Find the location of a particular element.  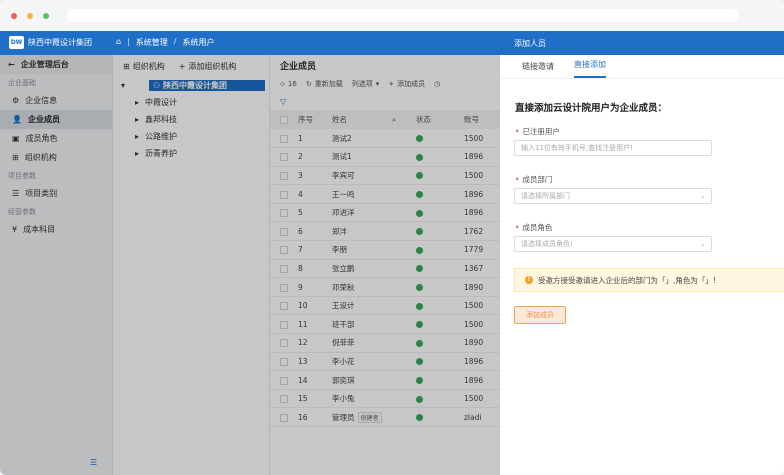

registered-user-input: 输入11位有效手机号,查找注册用户! is located at coordinates (613, 148).